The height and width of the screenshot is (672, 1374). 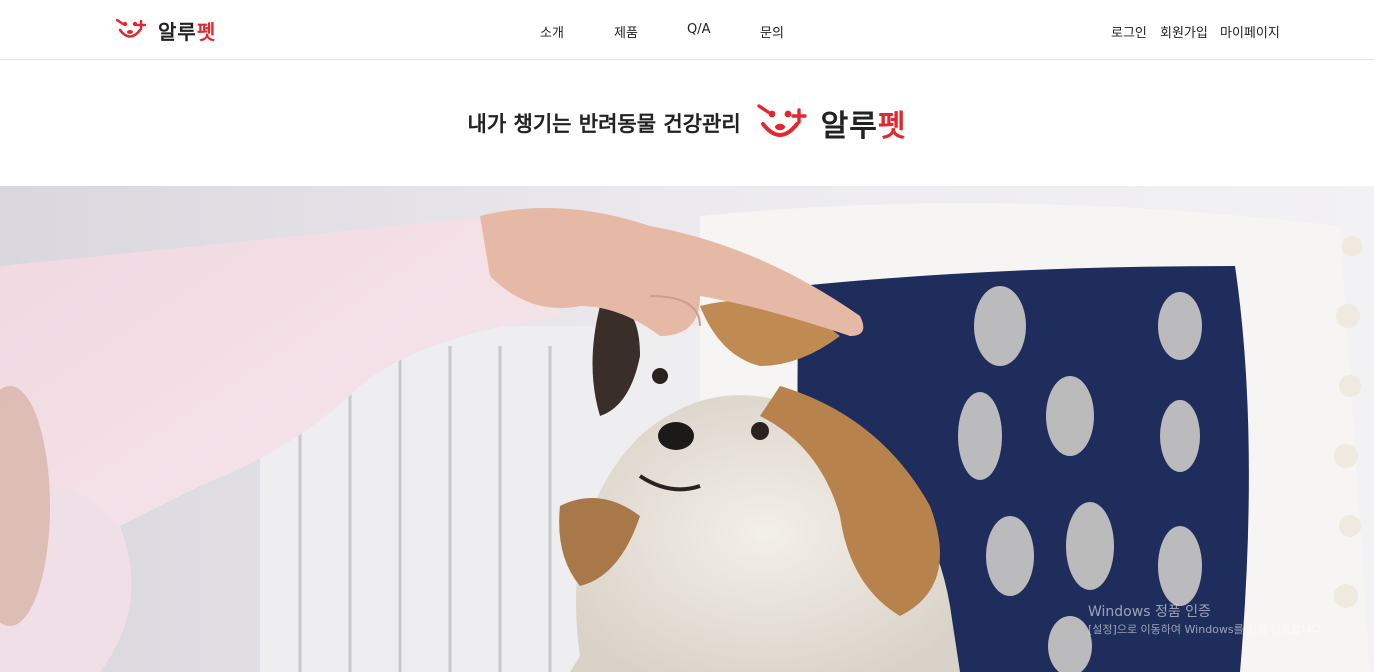 What do you see at coordinates (699, 29) in the screenshot?
I see `nav-qa: Q/A` at bounding box center [699, 29].